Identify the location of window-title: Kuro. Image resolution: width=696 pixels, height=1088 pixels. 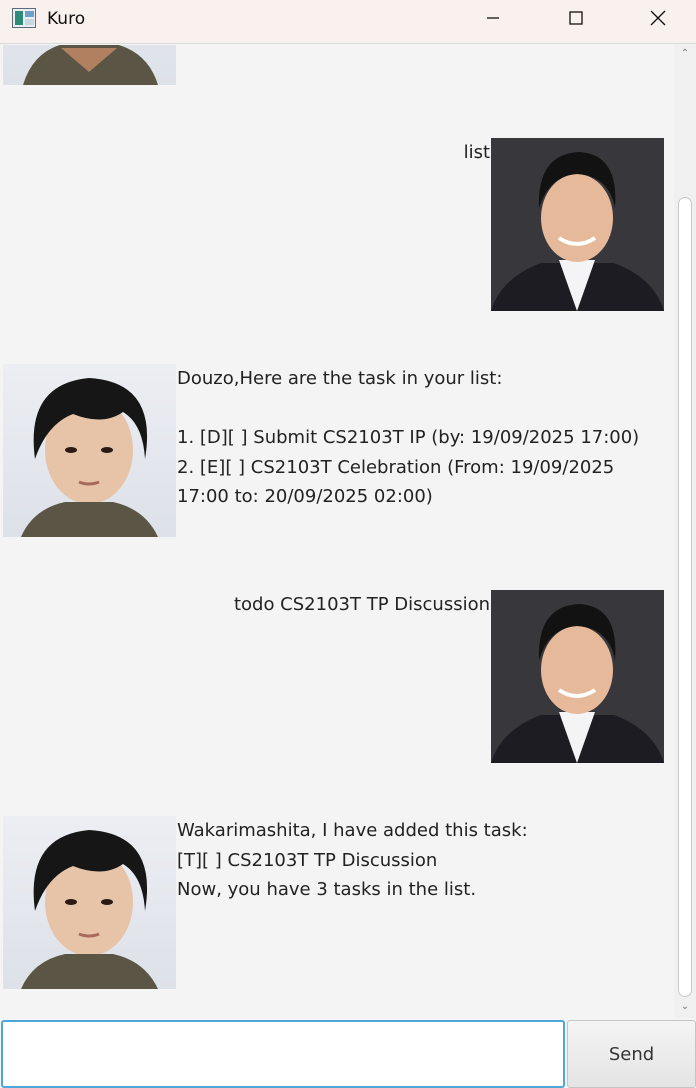
(66, 19).